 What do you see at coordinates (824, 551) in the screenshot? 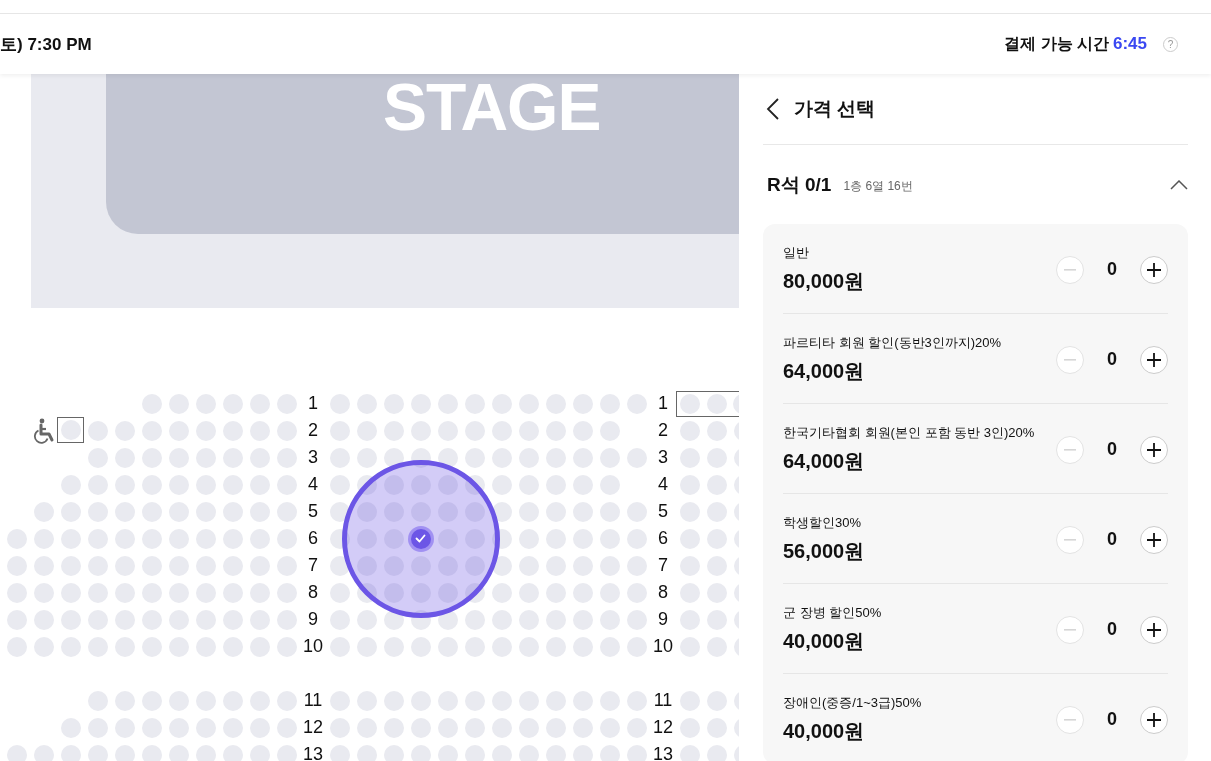
I see `price: 56,000원` at bounding box center [824, 551].